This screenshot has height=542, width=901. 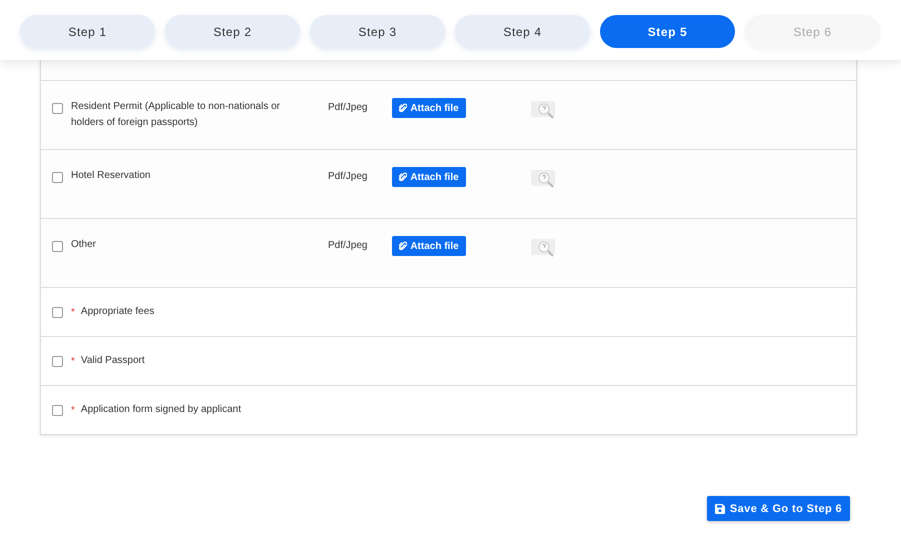 I want to click on document-label: Appropriate fees, so click(x=118, y=312).